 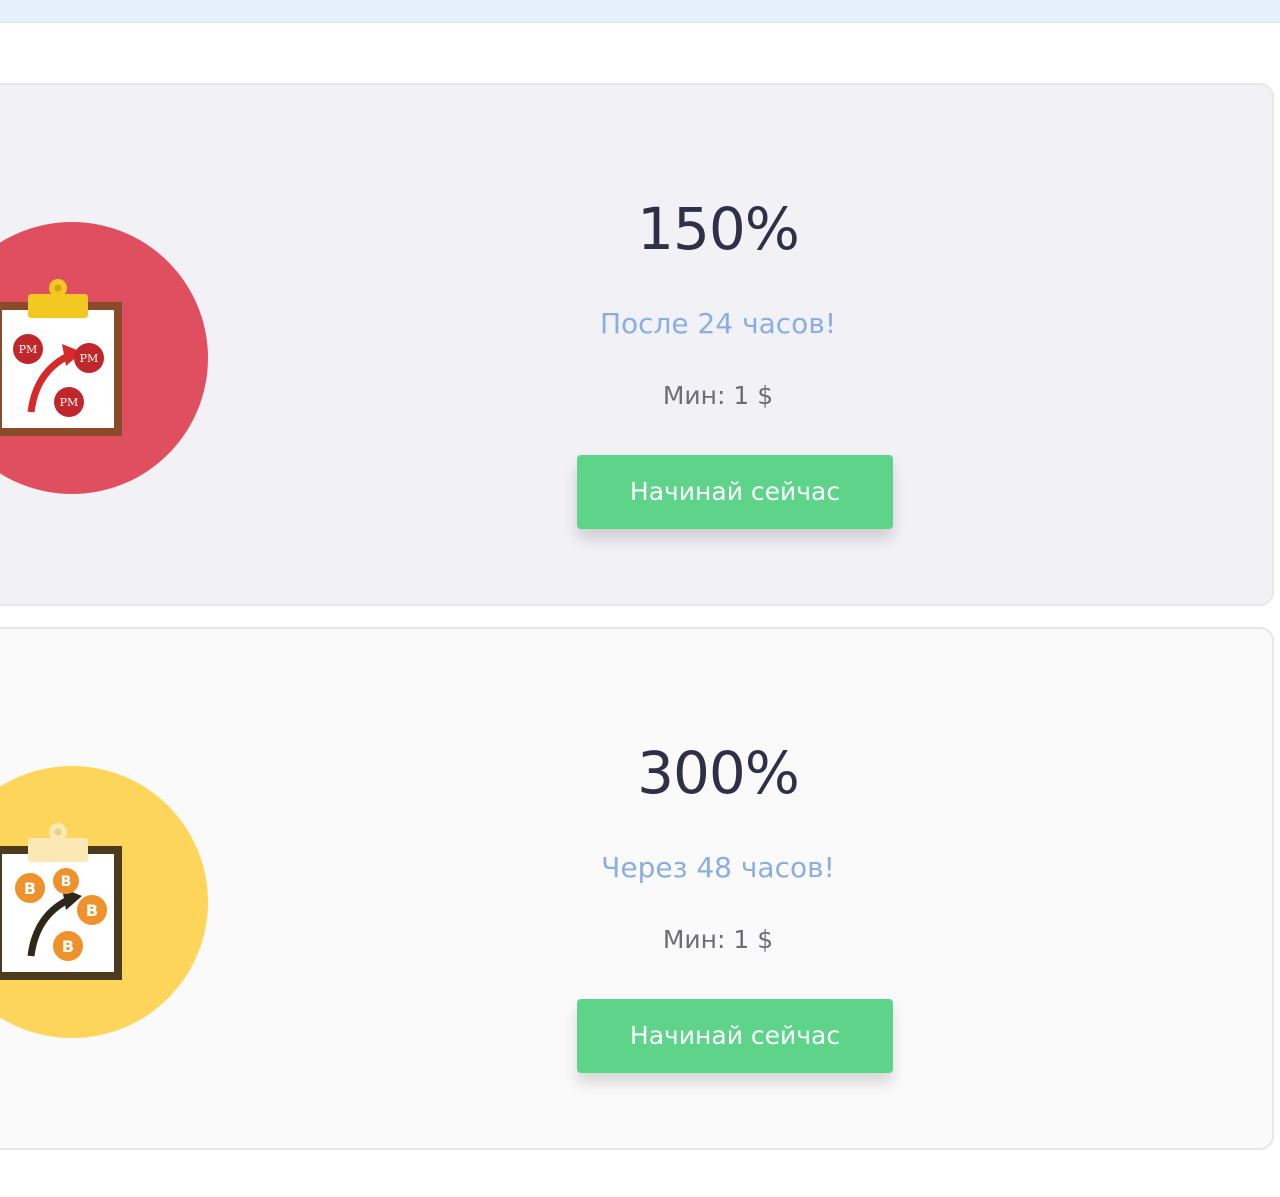 I want to click on plan-term: Через 48 часов!, so click(x=718, y=867).